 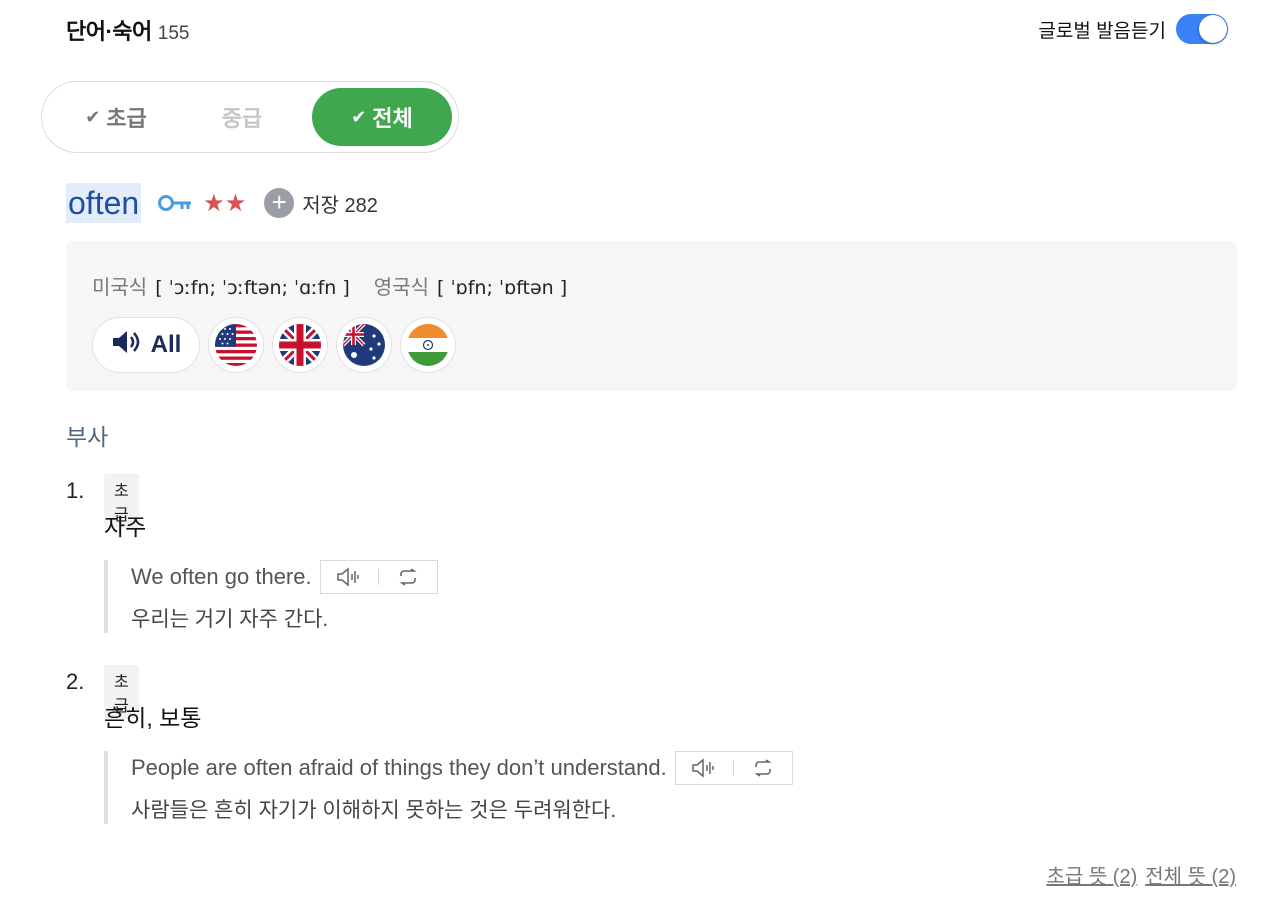 I want to click on us-label: 미국식, so click(x=120, y=288).